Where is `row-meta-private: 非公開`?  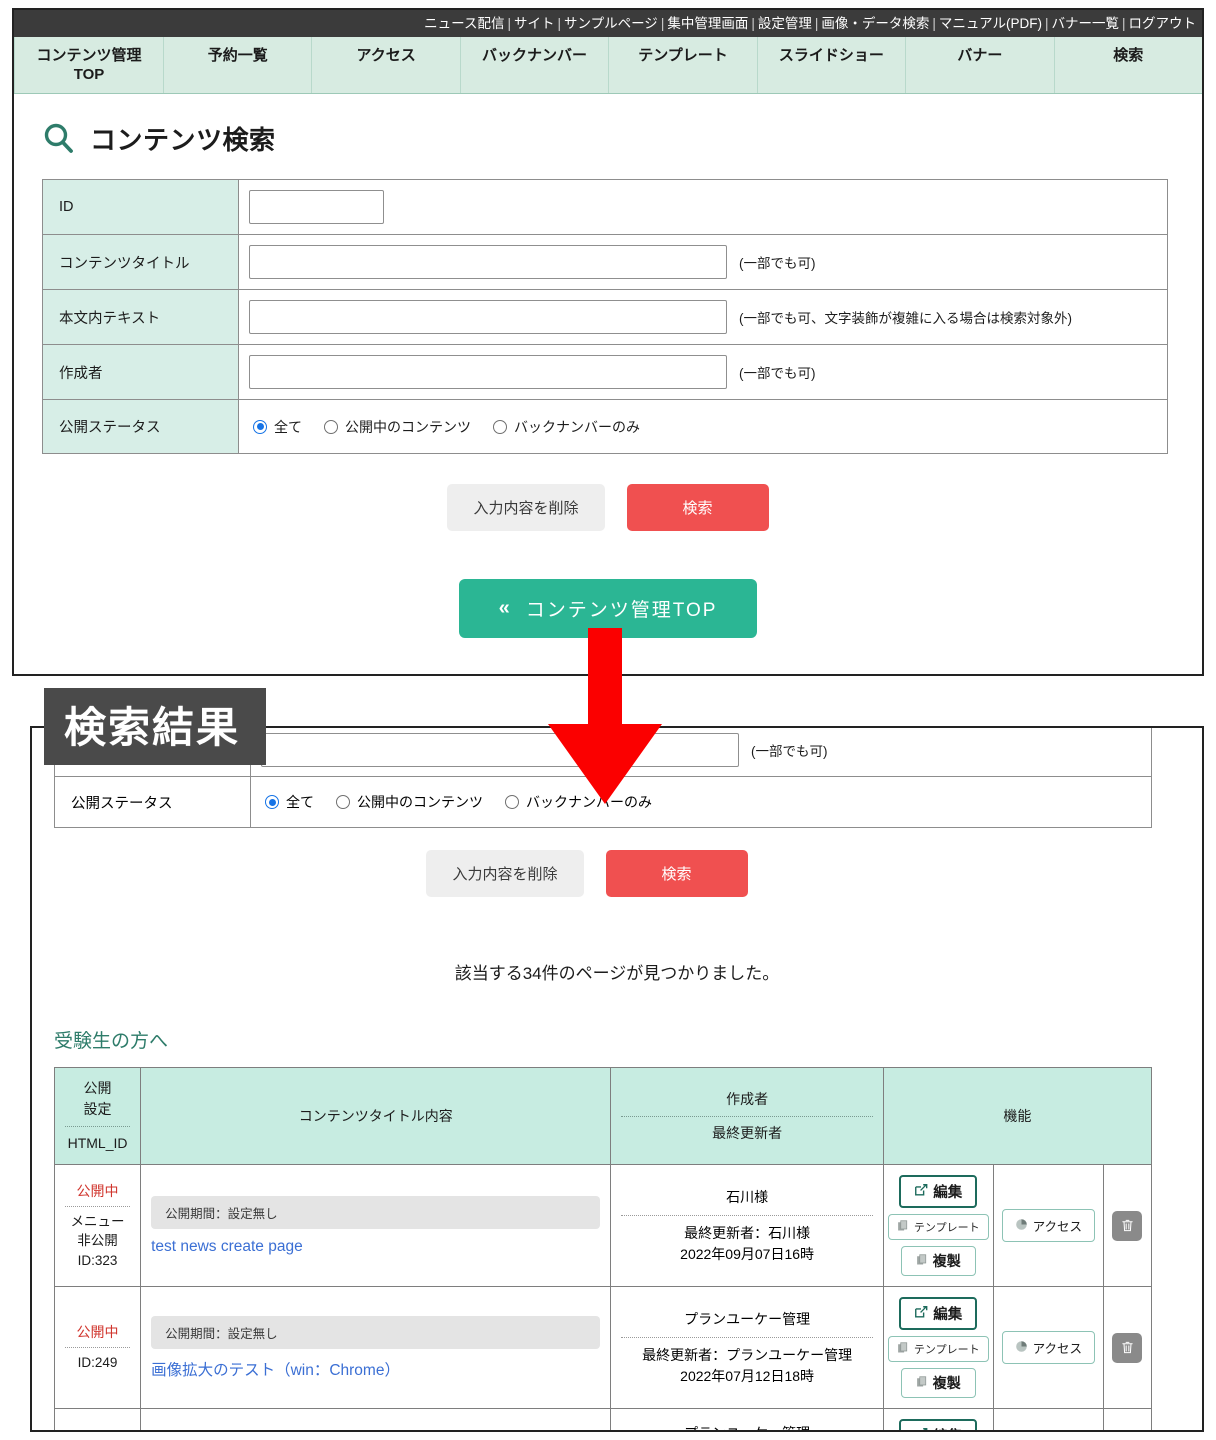
row-meta-private: 非公開 is located at coordinates (97, 1241).